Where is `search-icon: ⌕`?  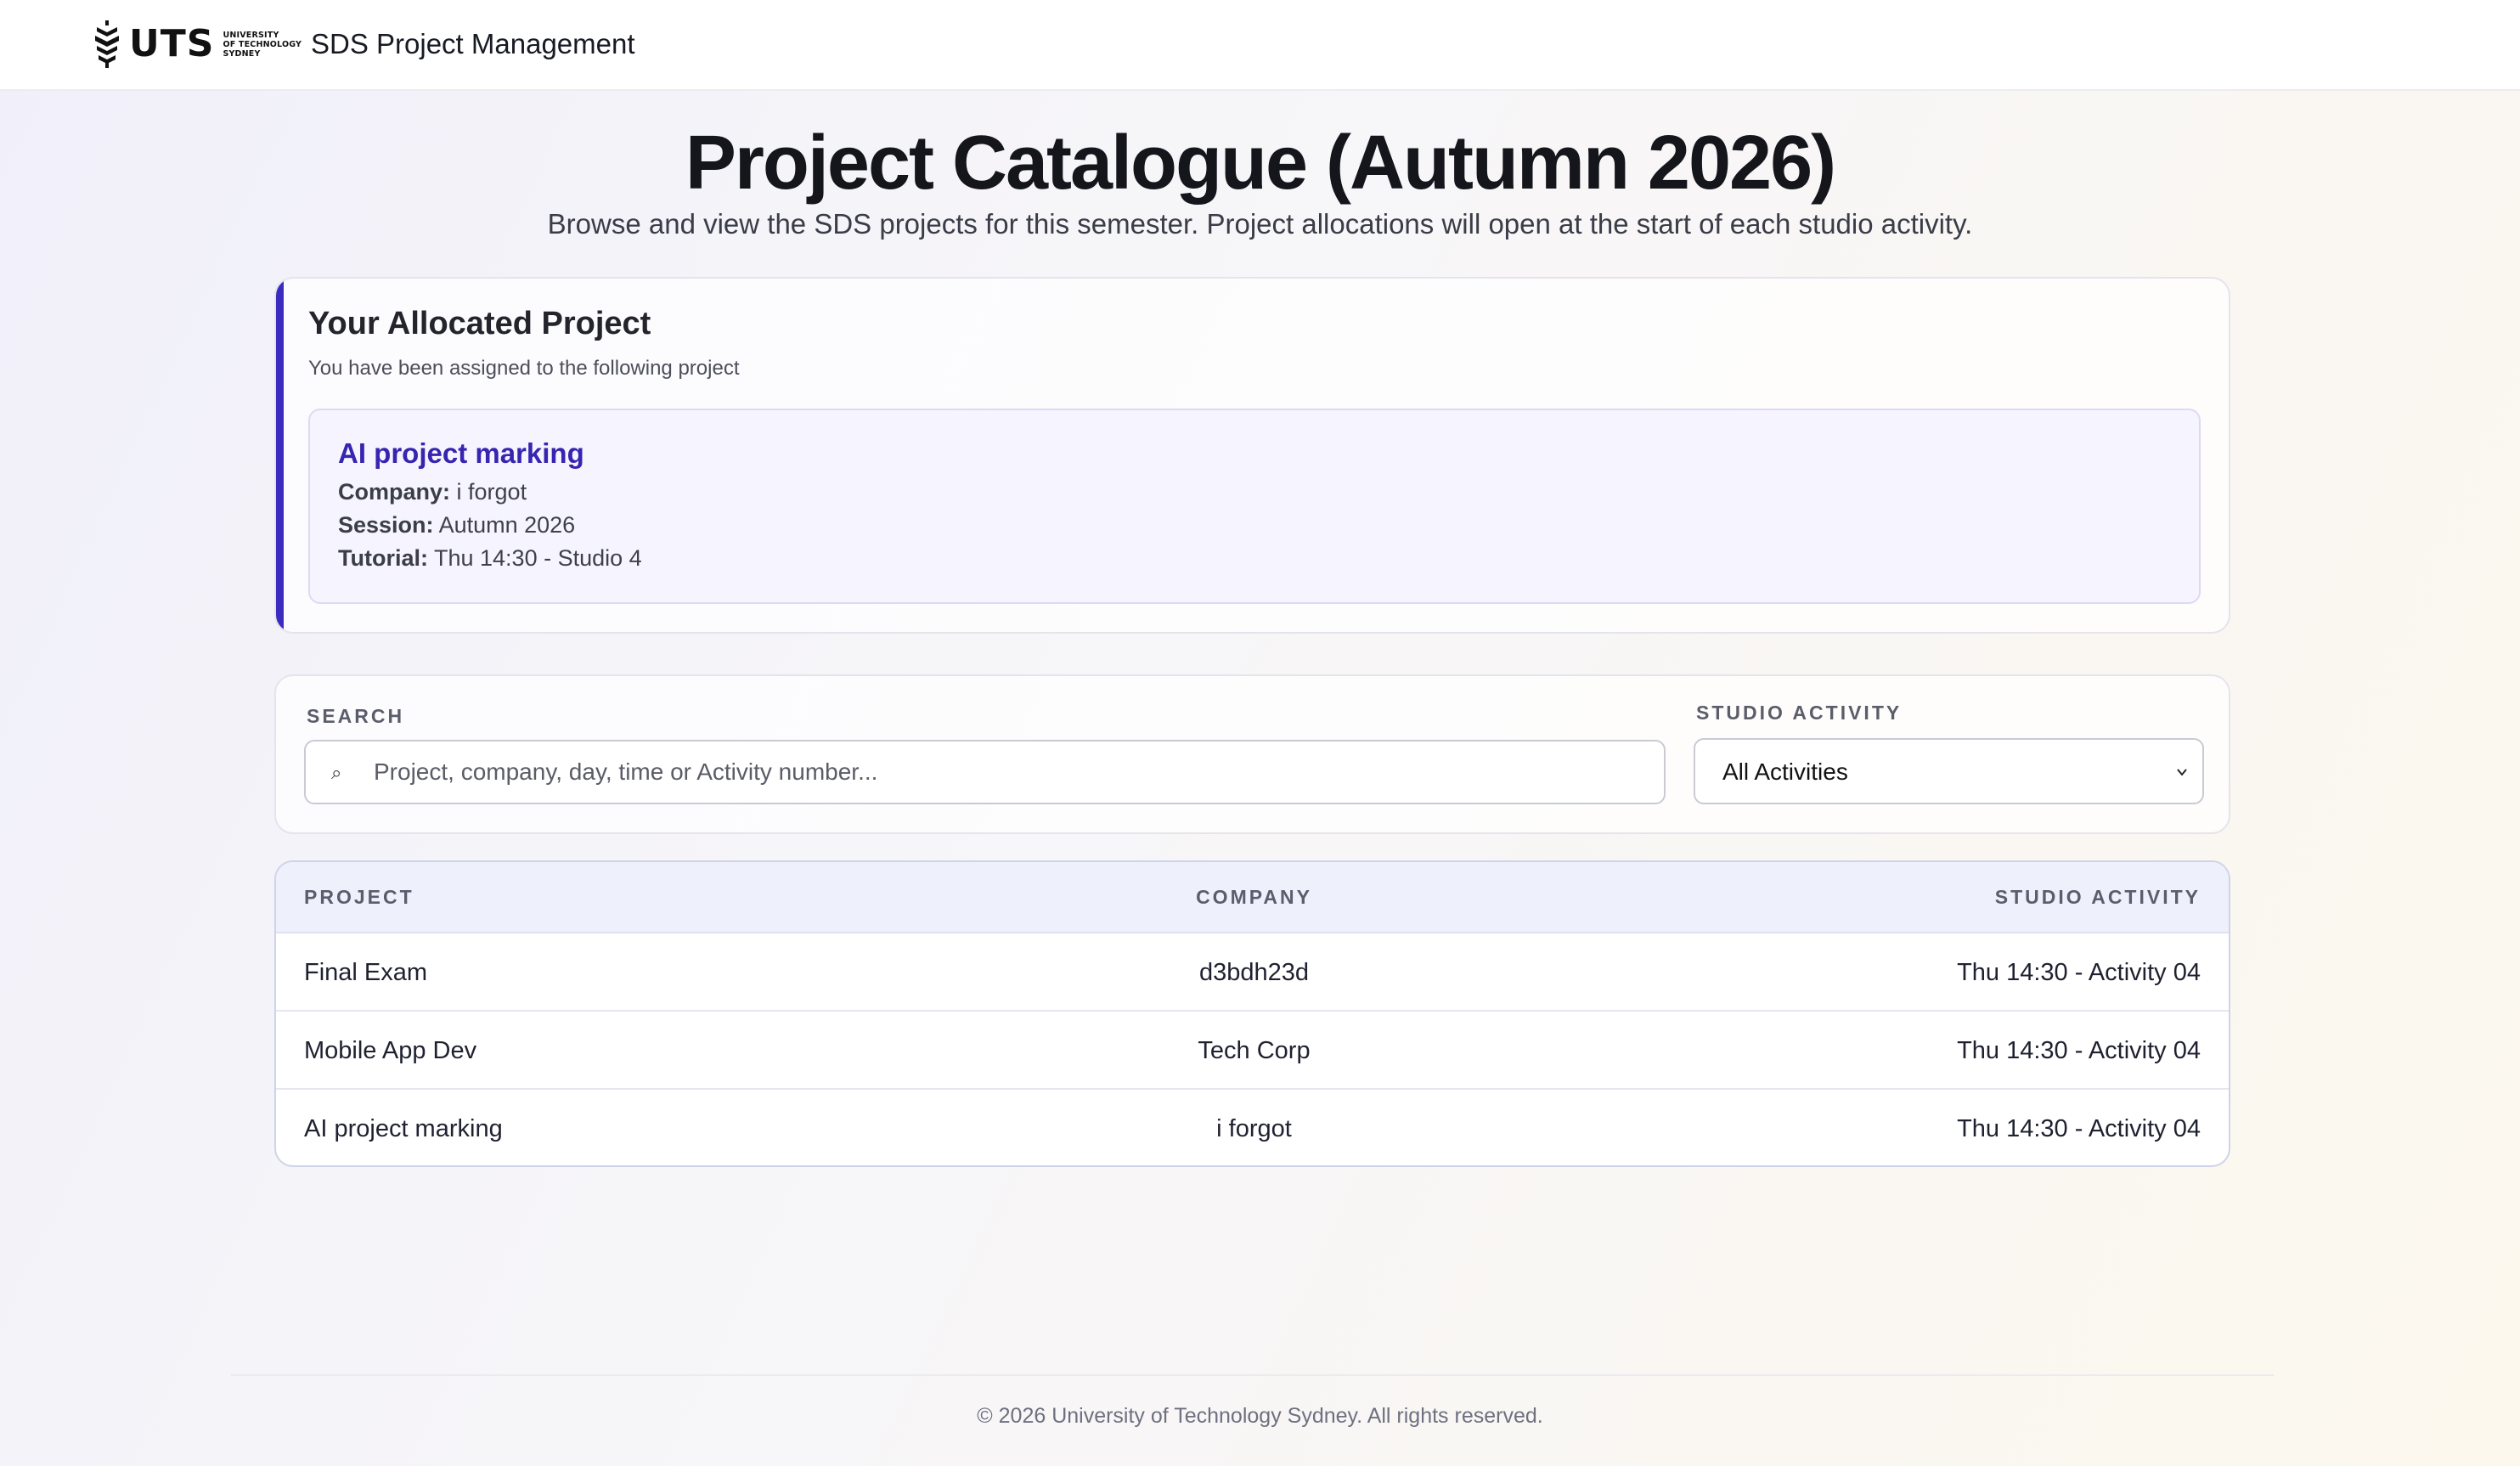 search-icon: ⌕ is located at coordinates (337, 772).